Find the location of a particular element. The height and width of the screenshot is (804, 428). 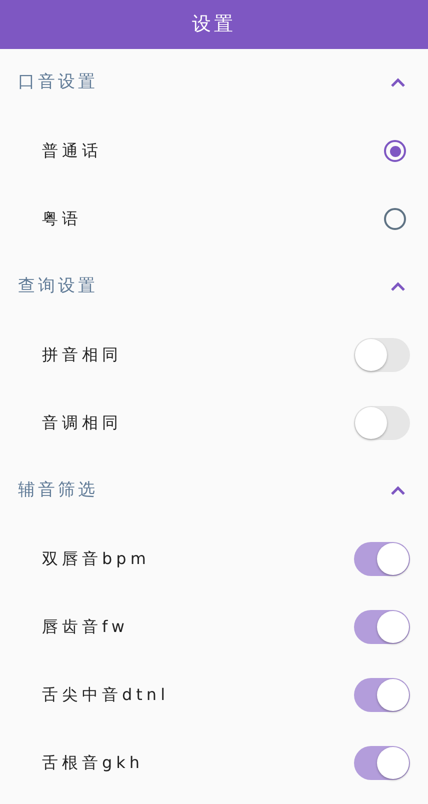

option-label: 粤语 is located at coordinates (62, 219).